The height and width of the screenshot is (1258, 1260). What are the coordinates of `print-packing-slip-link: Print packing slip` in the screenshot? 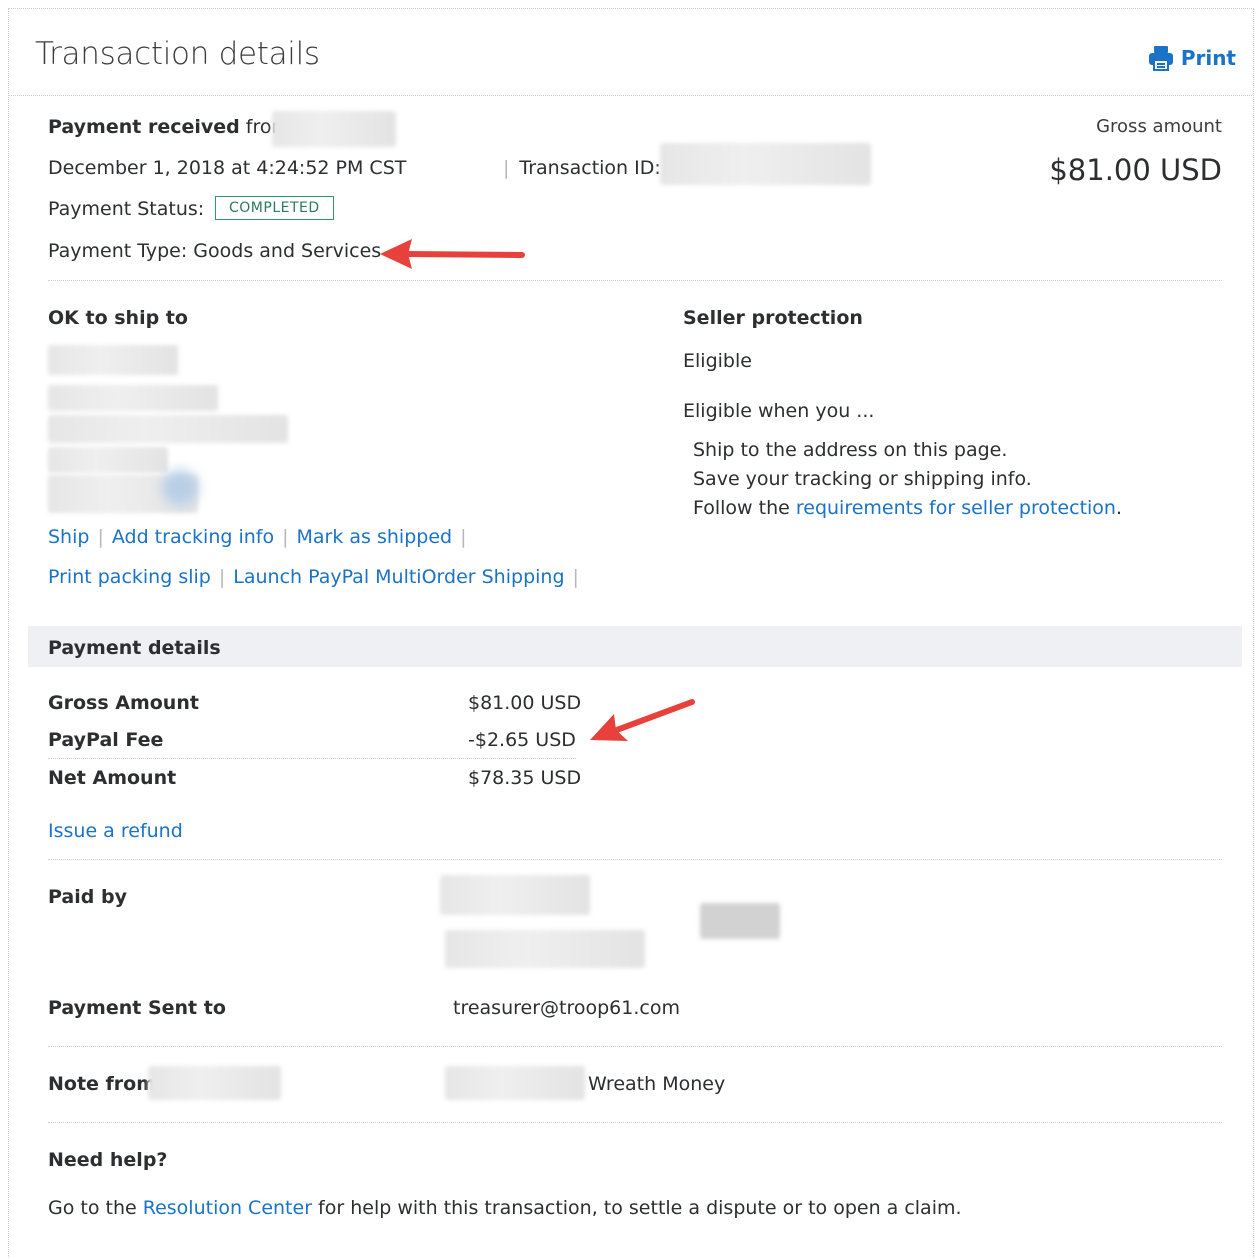 It's located at (129, 577).